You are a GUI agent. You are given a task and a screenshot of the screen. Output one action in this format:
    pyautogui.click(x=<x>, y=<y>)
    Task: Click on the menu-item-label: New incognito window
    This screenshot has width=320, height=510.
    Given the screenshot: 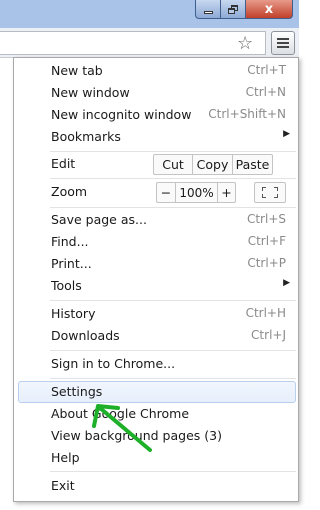 What is the action you would take?
    pyautogui.click(x=121, y=114)
    